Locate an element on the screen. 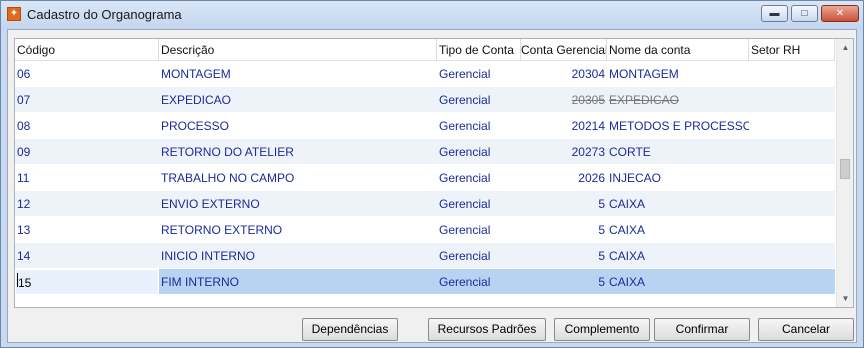 Image resolution: width=864 pixels, height=348 pixels. column-header-tipo-conta: Tipo de Conta is located at coordinates (479, 50).